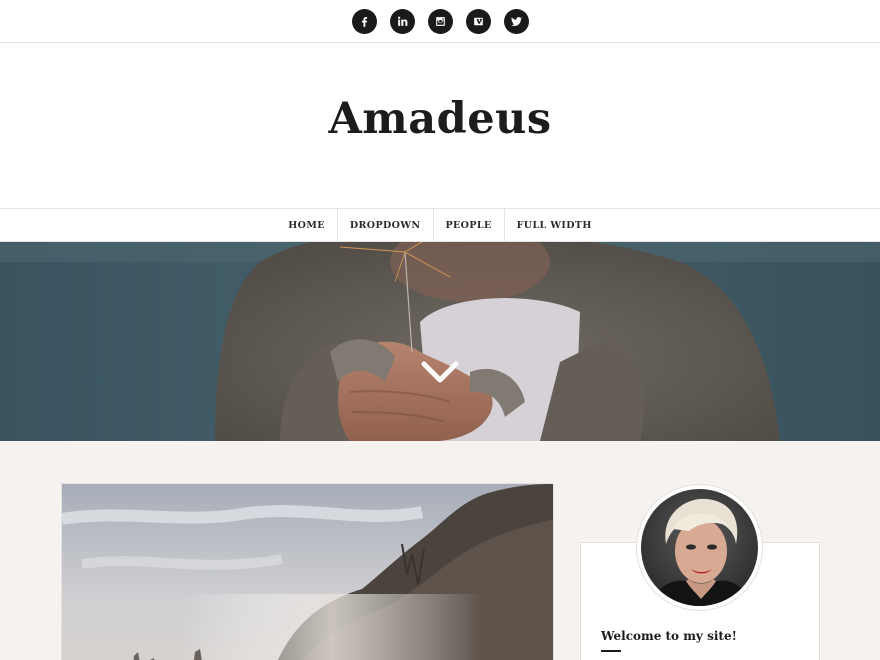 Image resolution: width=880 pixels, height=660 pixels. I want to click on linkedin-icon, so click(402, 21).